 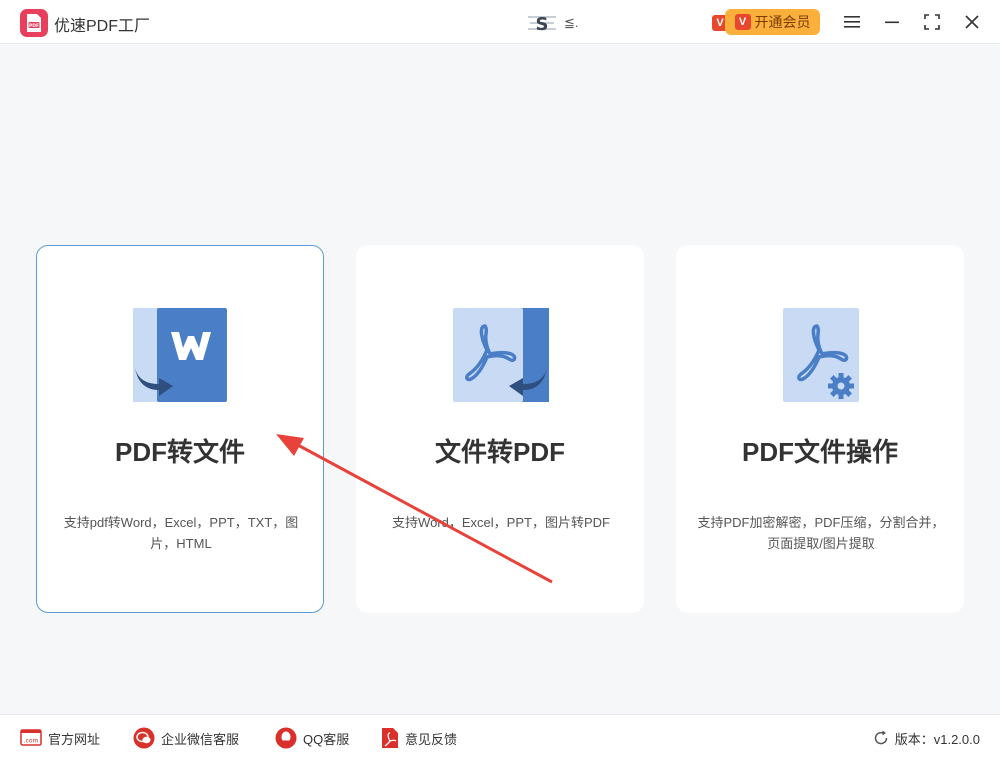 I want to click on wechat-support-label: 企业微信客服, so click(x=200, y=739).